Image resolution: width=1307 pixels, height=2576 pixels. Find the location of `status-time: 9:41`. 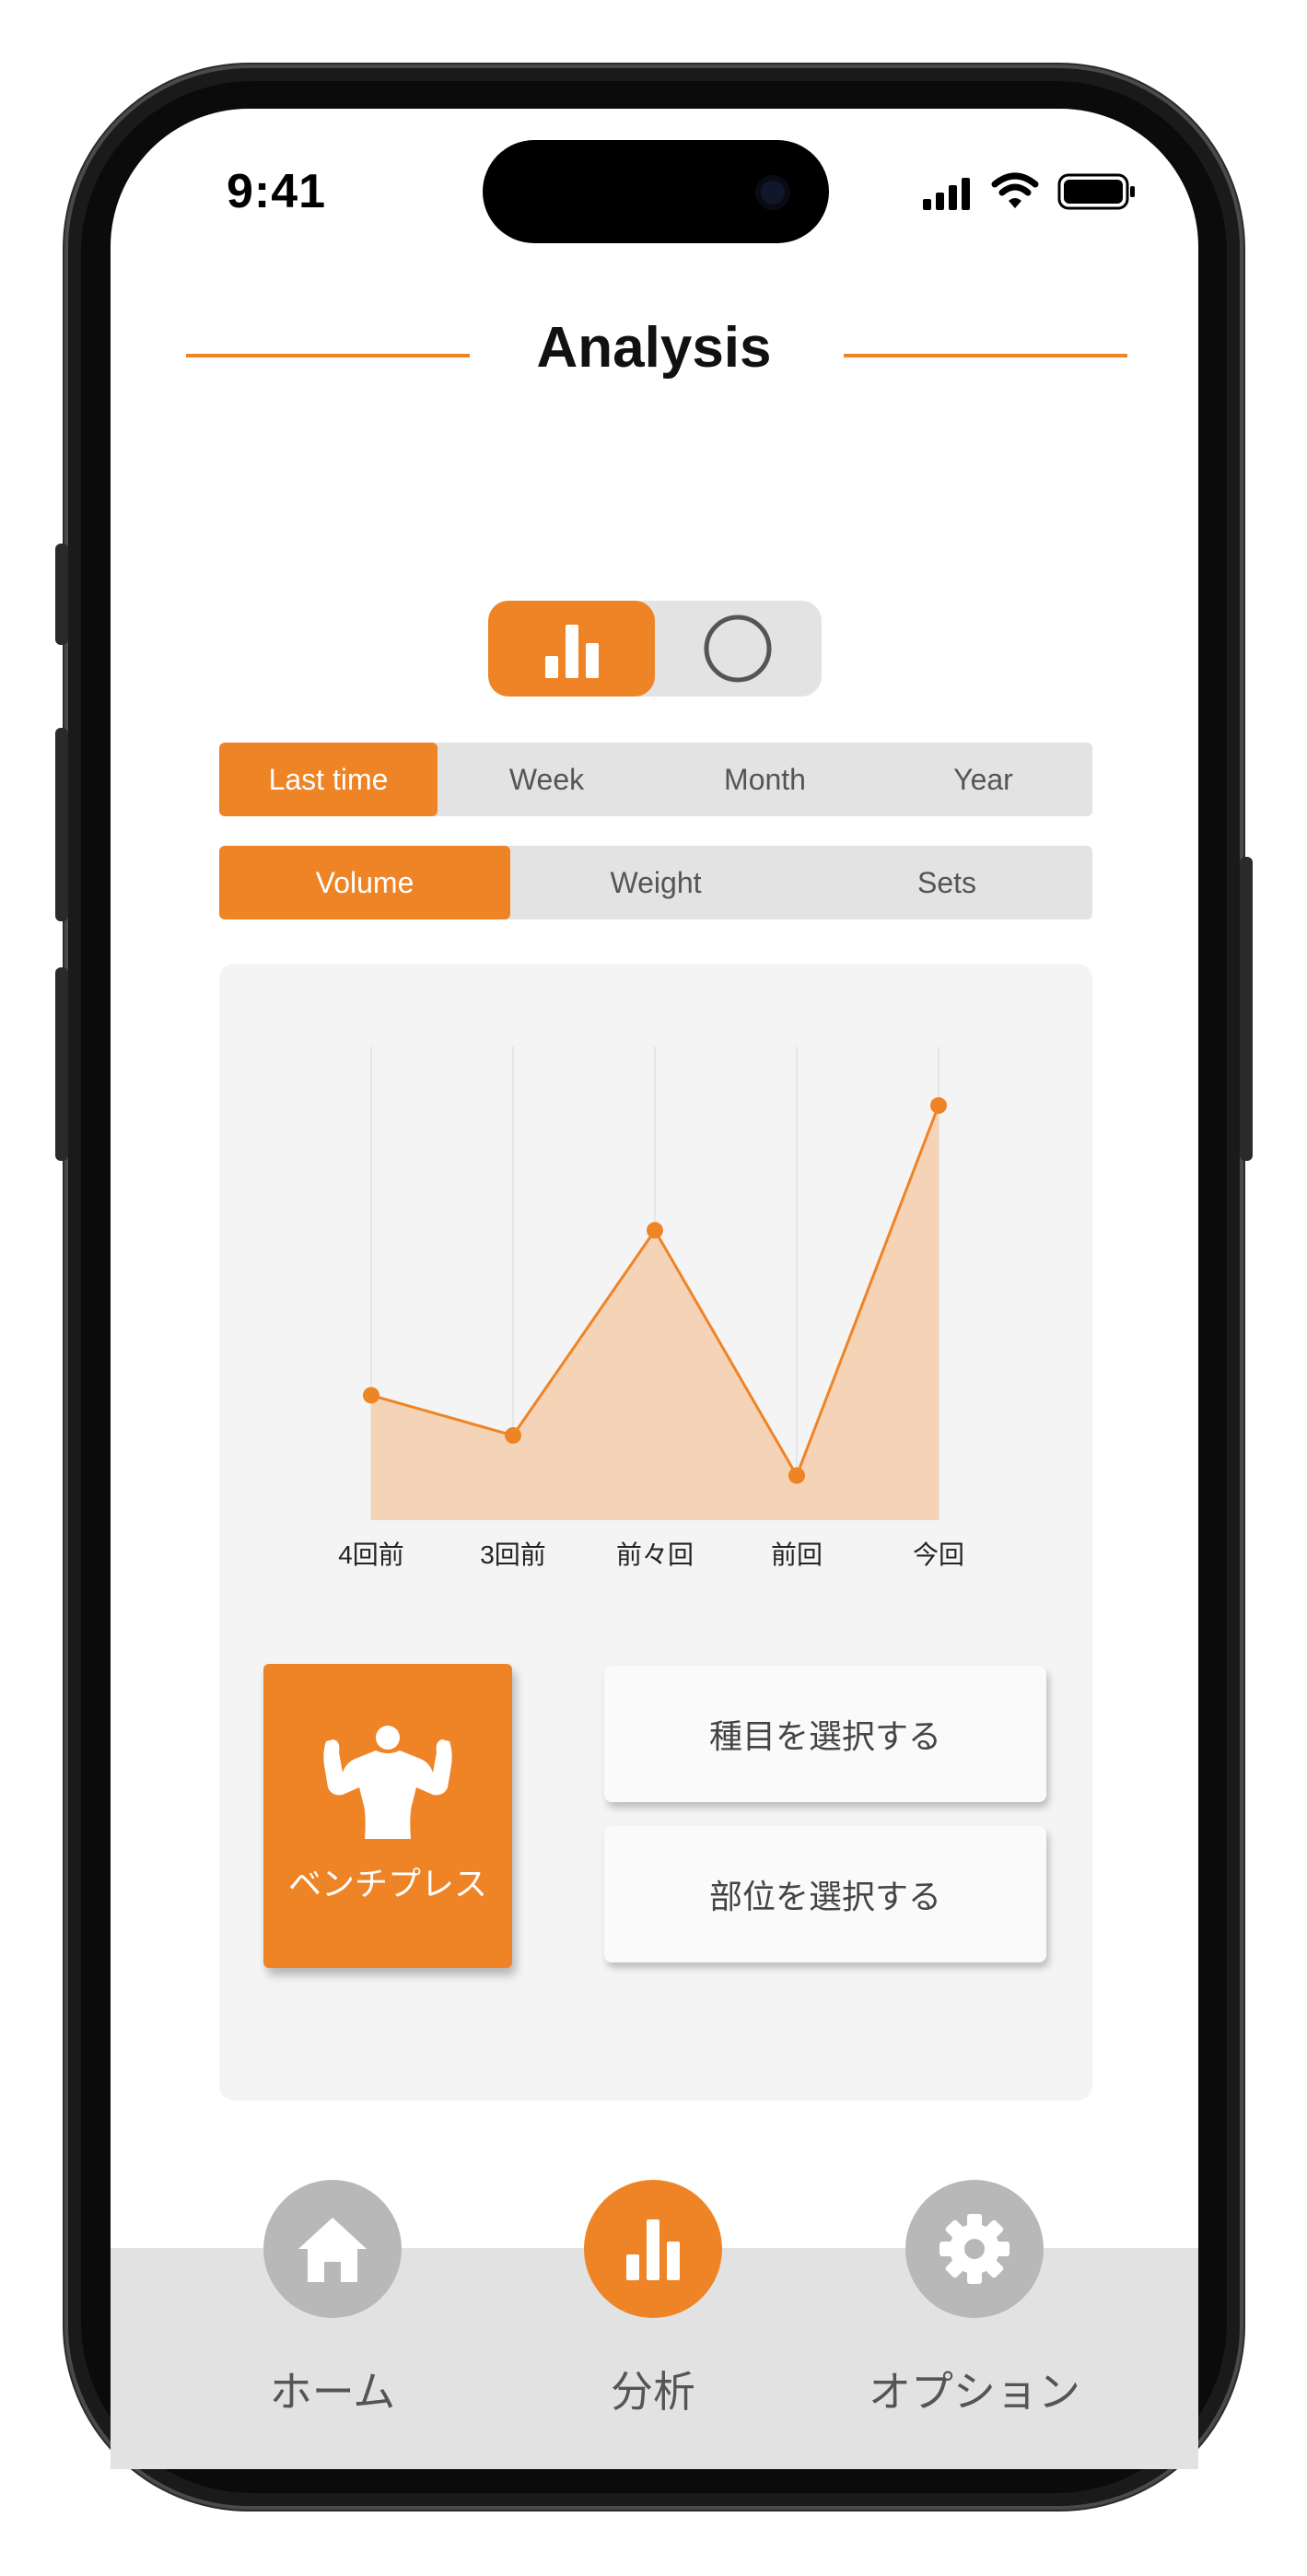

status-time: 9:41 is located at coordinates (277, 191).